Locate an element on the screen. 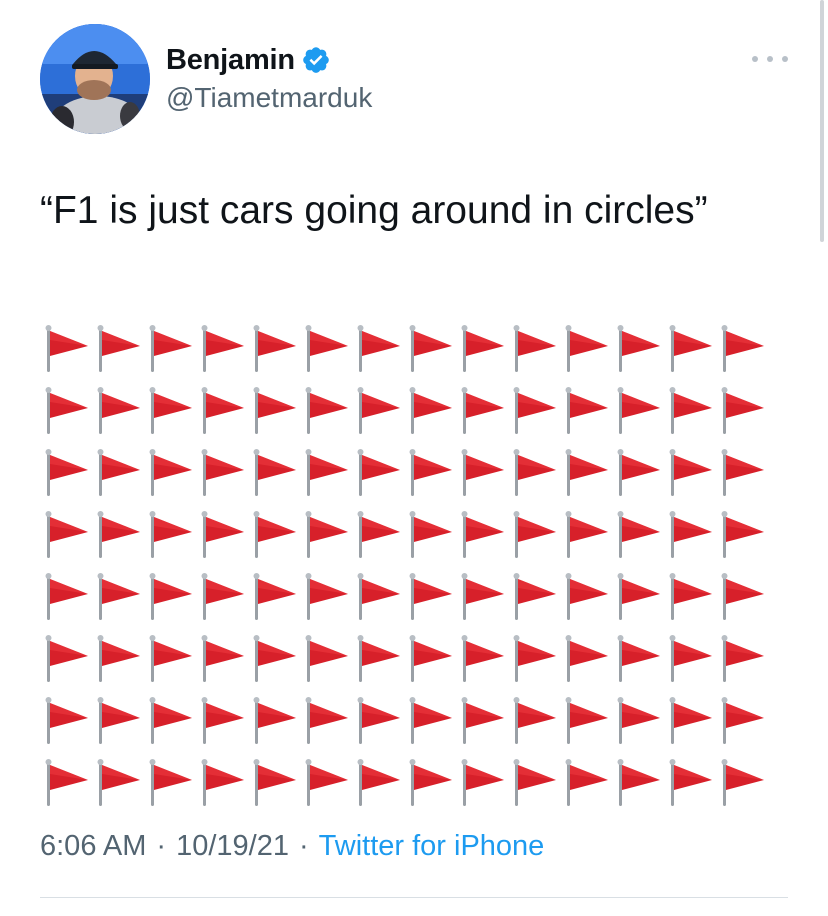 Image resolution: width=828 pixels, height=916 pixels. author-display-name: Benjamin is located at coordinates (230, 60).